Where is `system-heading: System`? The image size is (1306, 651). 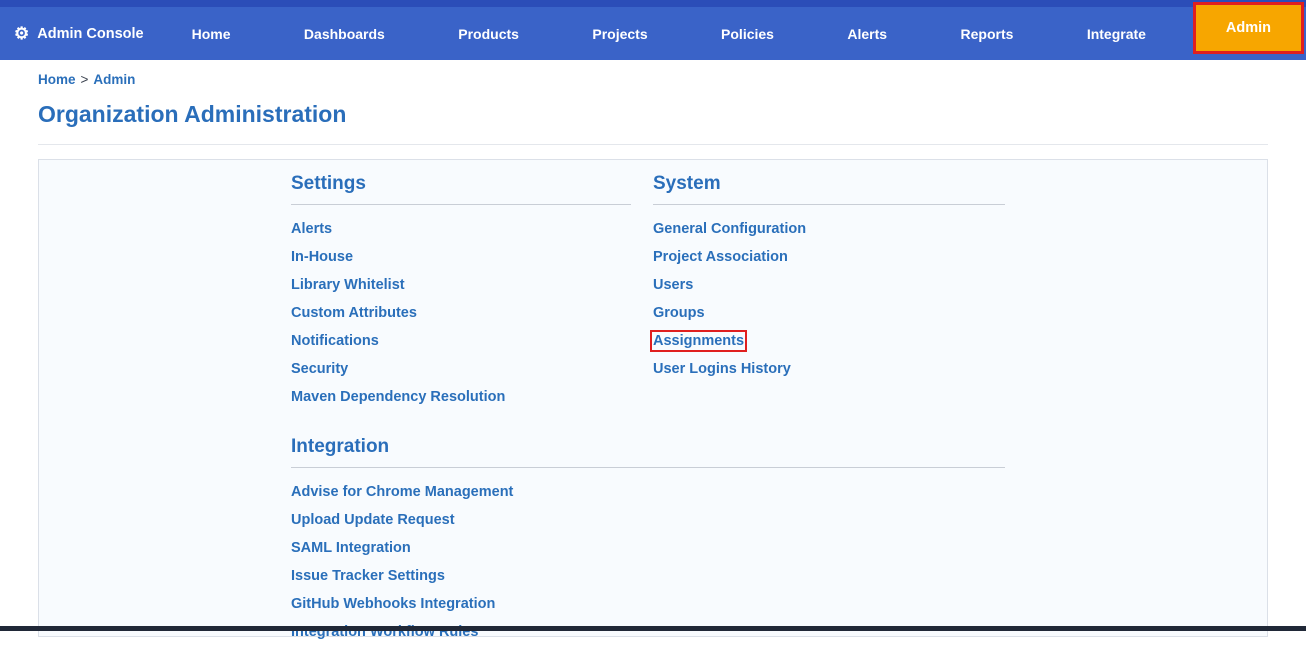 system-heading: System is located at coordinates (829, 189).